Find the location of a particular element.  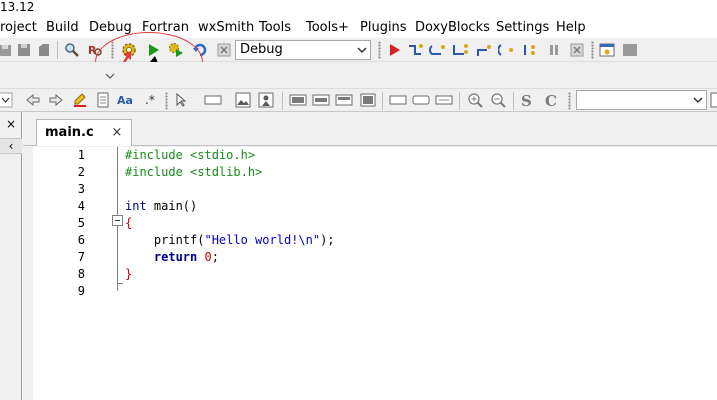

layout-2-icon is located at coordinates (321, 100).